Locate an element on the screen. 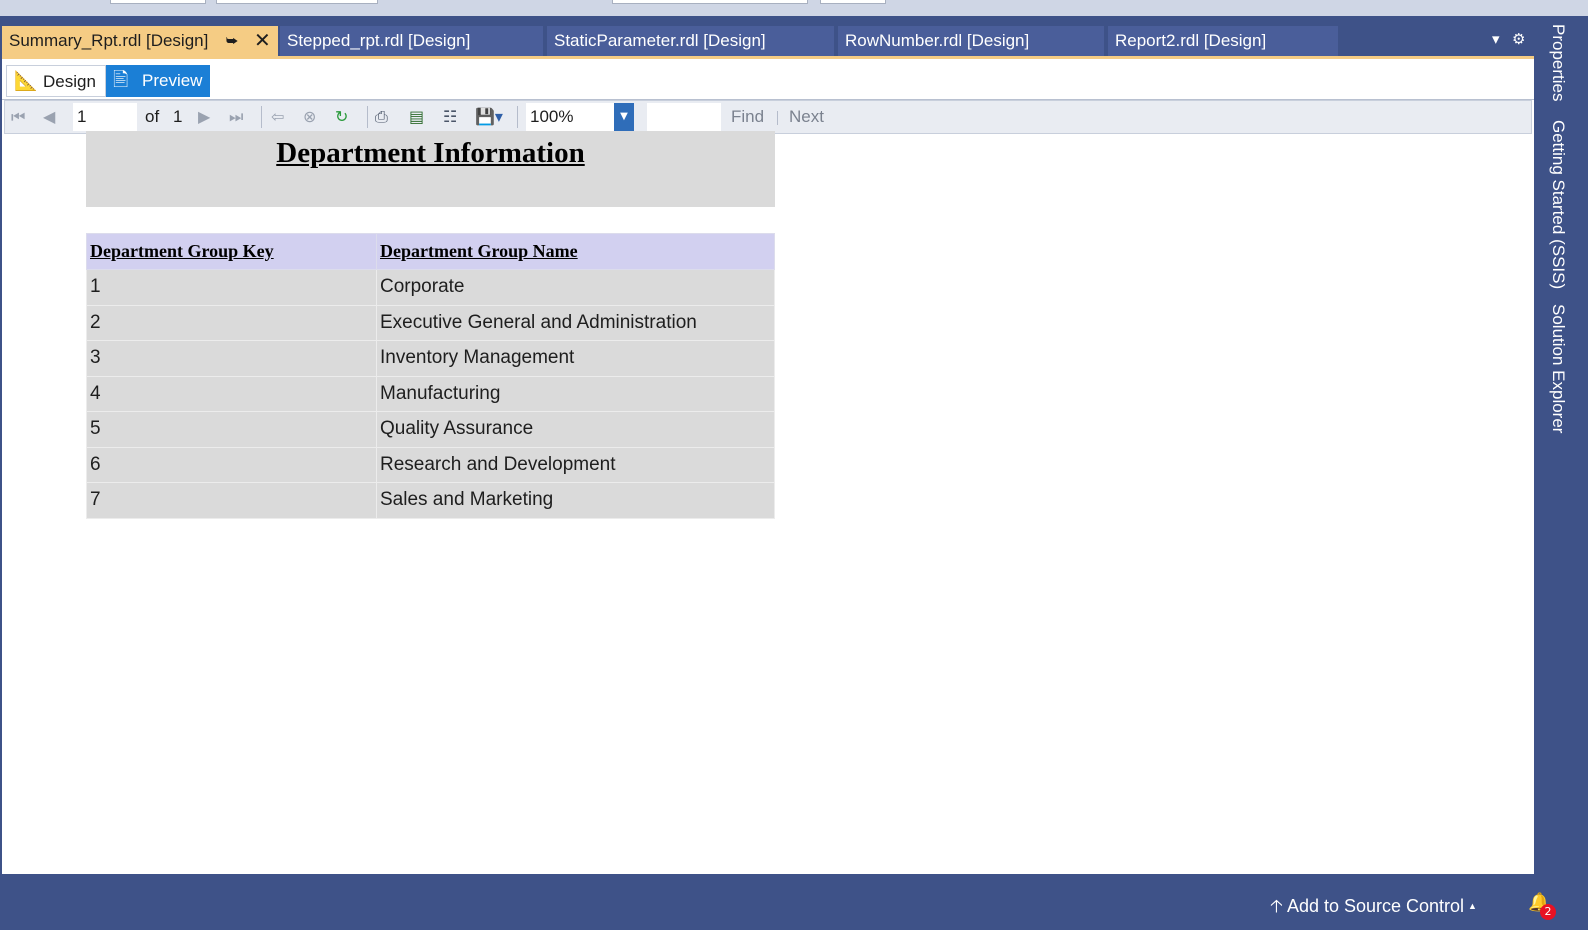 This screenshot has height=930, width=1588. table-row: 1 Corporate is located at coordinates (430, 287).